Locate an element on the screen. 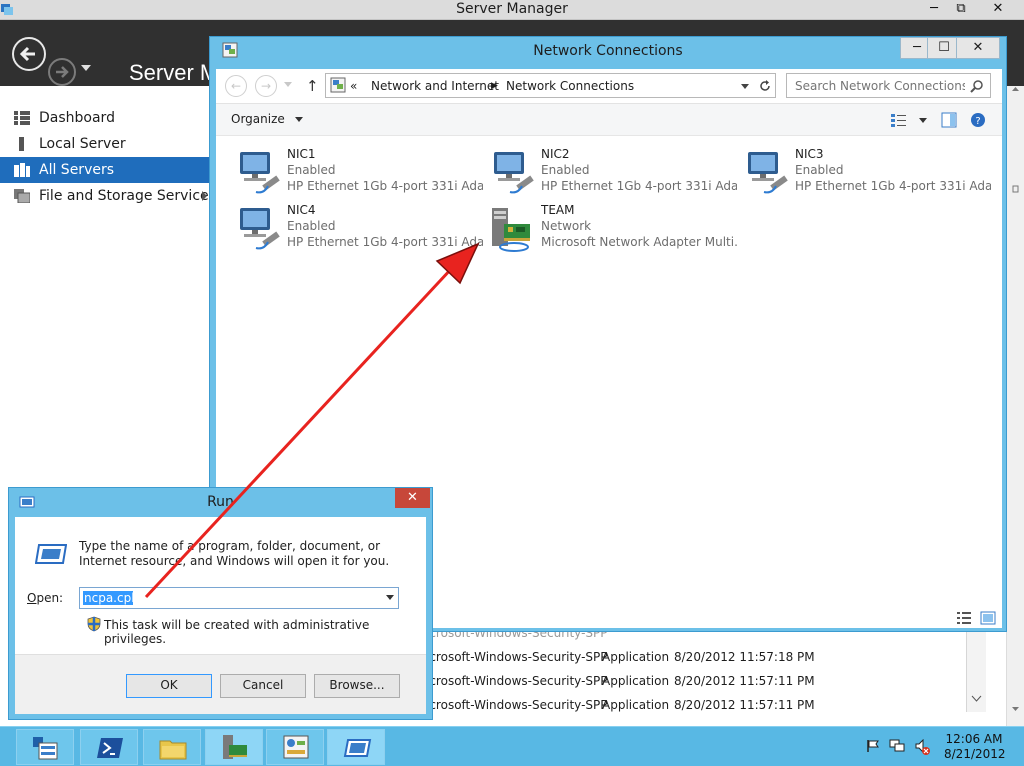  taskbar-powershell is located at coordinates (109, 747).